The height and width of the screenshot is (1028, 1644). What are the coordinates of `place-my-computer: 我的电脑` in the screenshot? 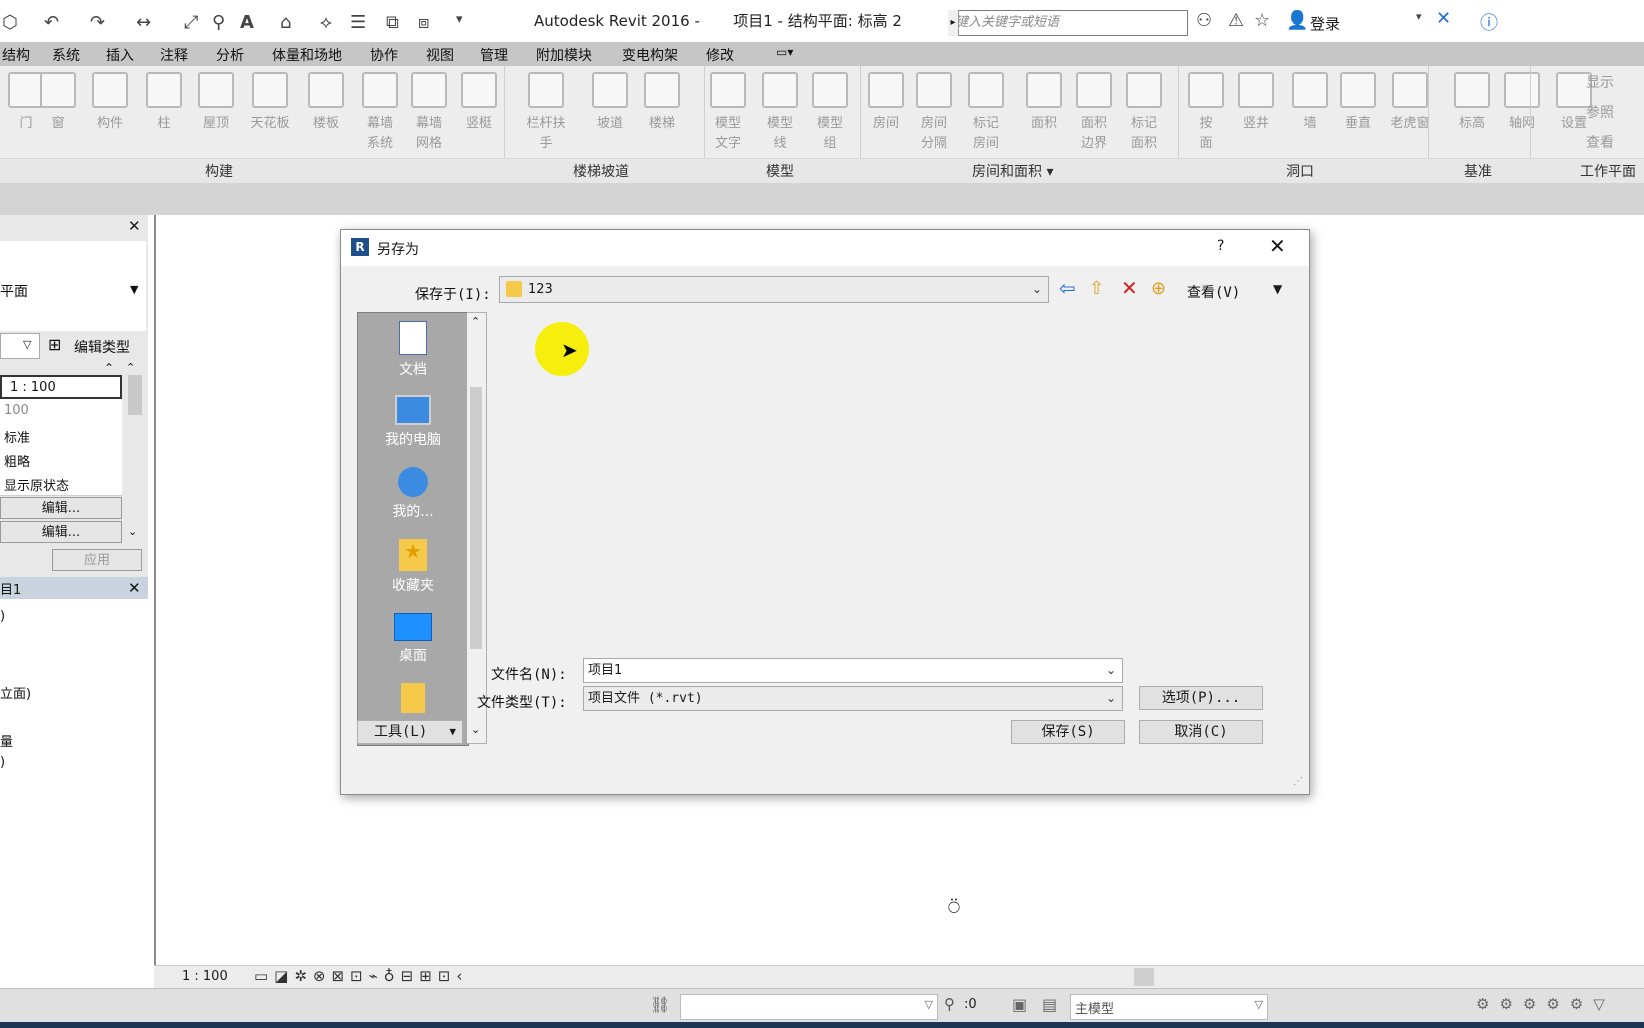 It's located at (413, 422).